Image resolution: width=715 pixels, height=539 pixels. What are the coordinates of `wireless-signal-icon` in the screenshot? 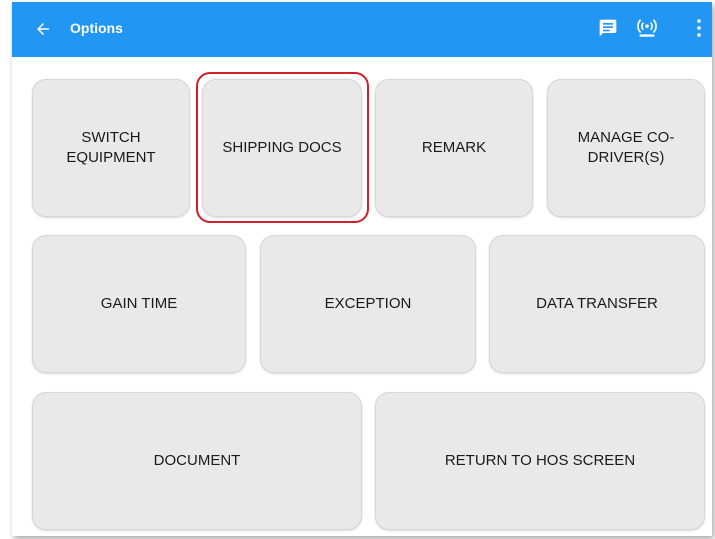 It's located at (647, 28).